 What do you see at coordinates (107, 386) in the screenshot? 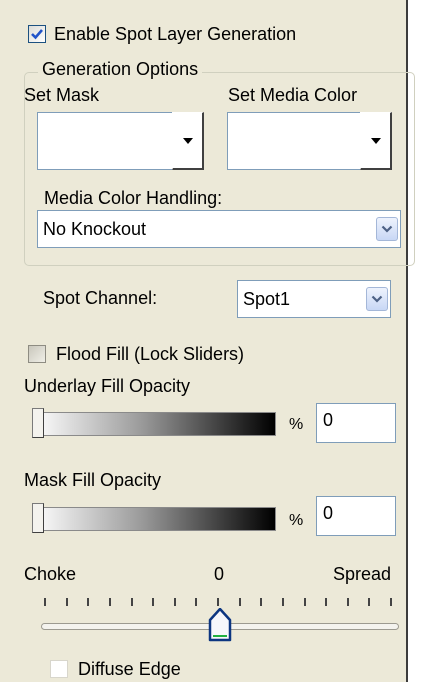
I see `underlay-fill-label: Underlay Fill Opacity` at bounding box center [107, 386].